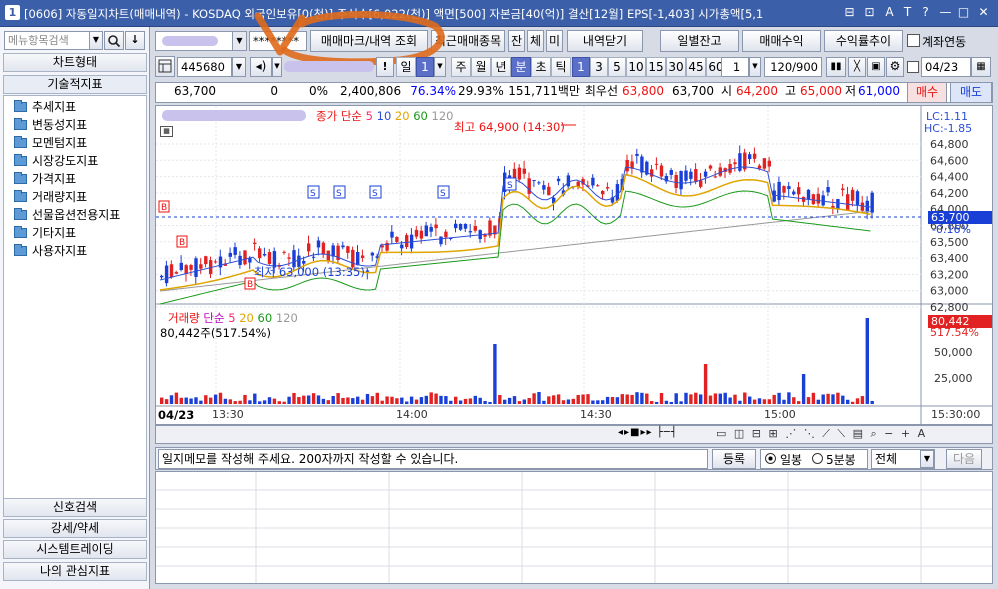  Describe the element at coordinates (535, 41) in the screenshot. I see `filled-button: 체` at that location.